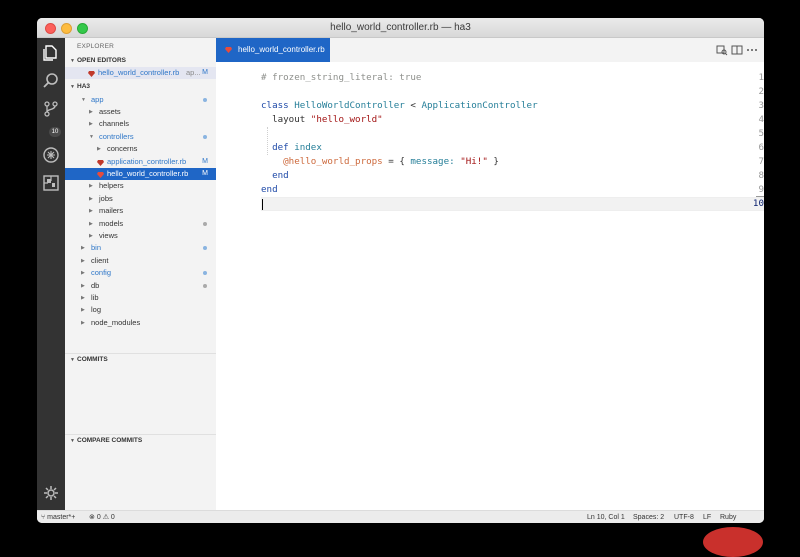 Image resolution: width=800 pixels, height=557 pixels. Describe the element at coordinates (51, 274) in the screenshot. I see `activity-bar: 10` at that location.